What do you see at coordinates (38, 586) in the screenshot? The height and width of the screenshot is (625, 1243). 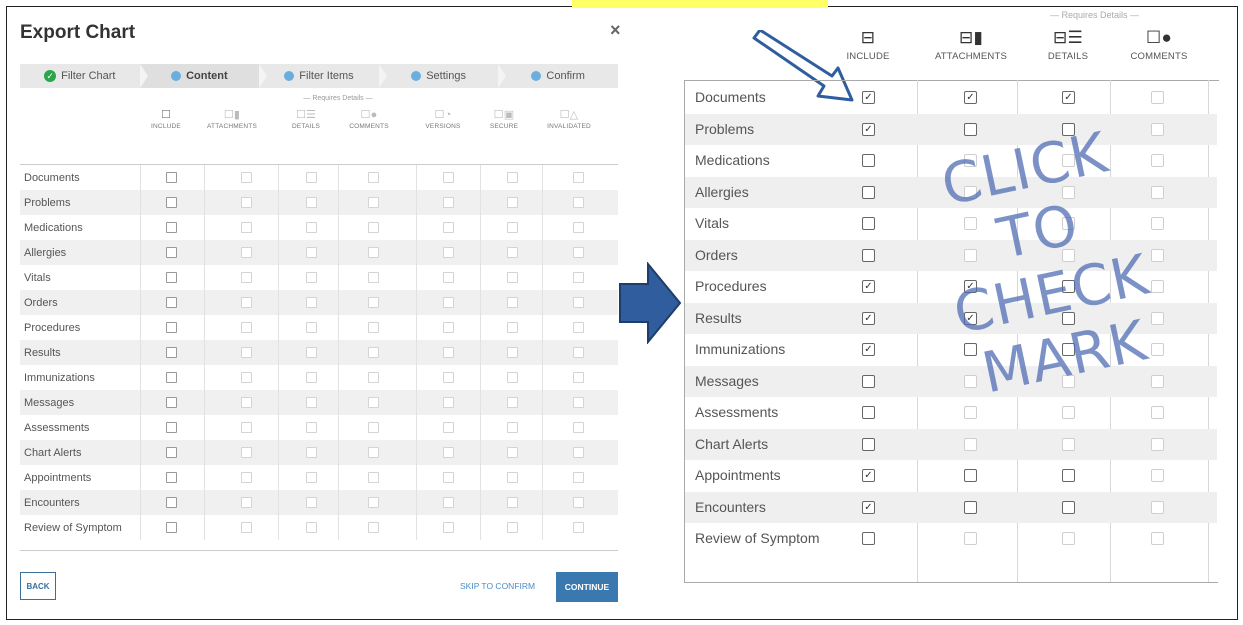 I see `back-button: BACK` at bounding box center [38, 586].